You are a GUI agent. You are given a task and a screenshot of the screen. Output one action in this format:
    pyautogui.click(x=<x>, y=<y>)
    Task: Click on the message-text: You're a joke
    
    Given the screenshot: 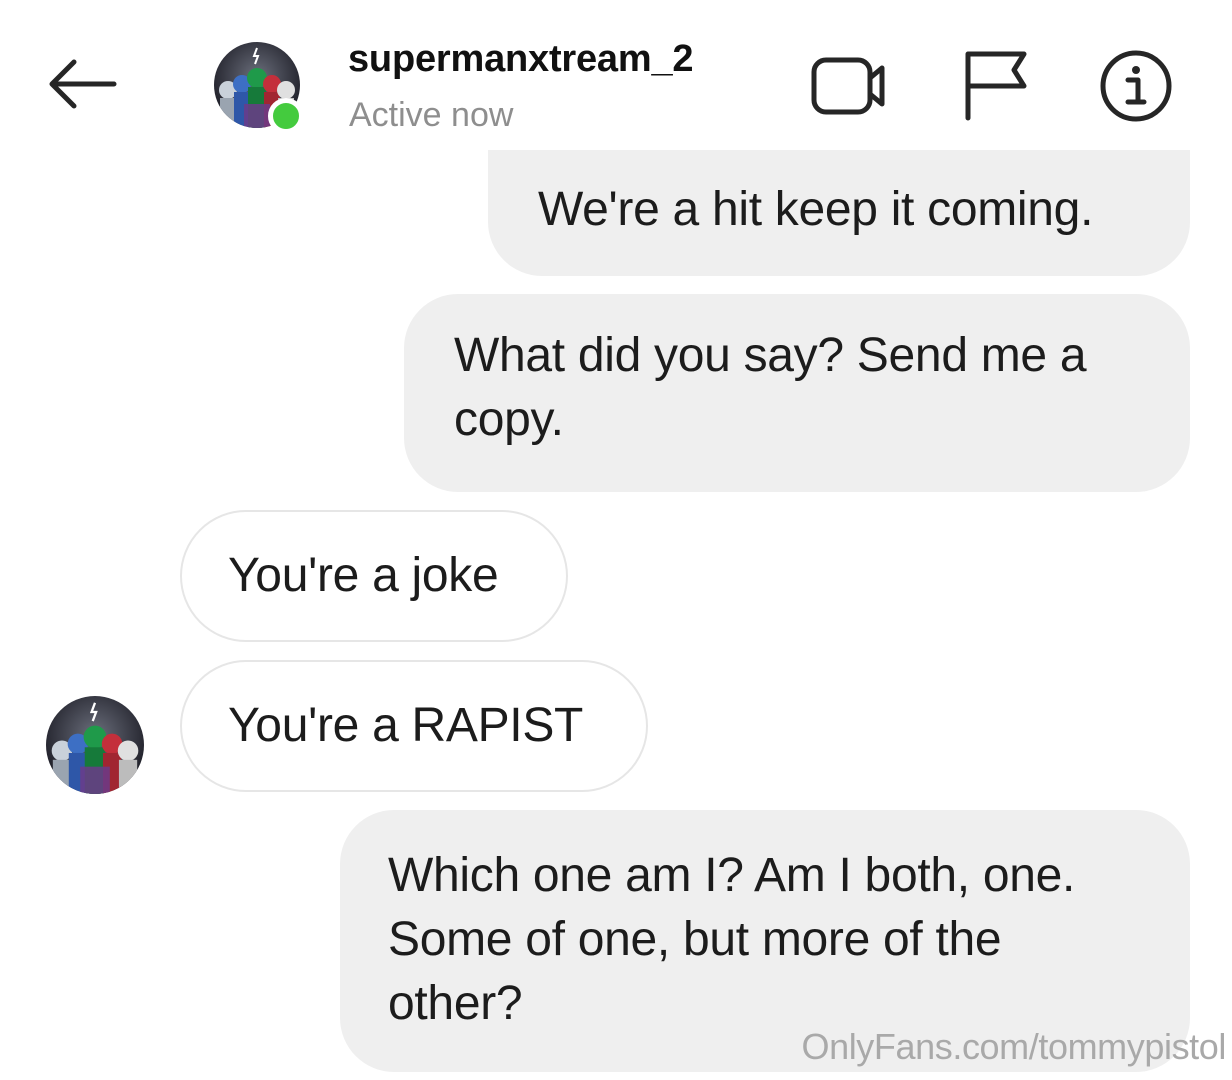 What is the action you would take?
    pyautogui.click(x=363, y=575)
    